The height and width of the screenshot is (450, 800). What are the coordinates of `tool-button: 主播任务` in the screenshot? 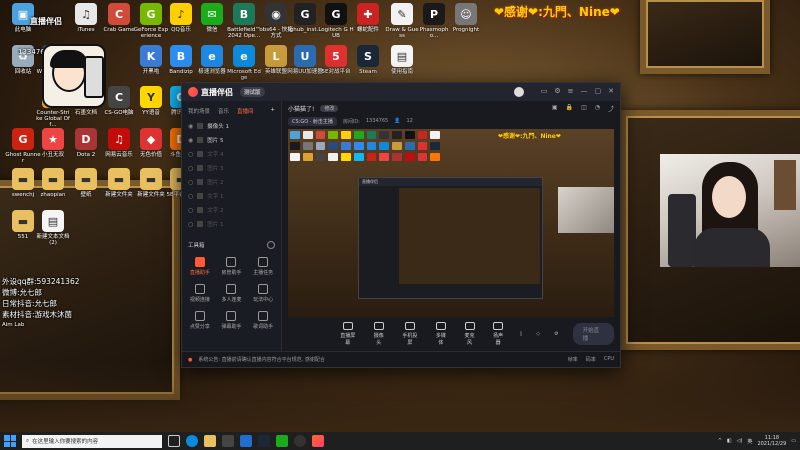 It's located at (263, 266).